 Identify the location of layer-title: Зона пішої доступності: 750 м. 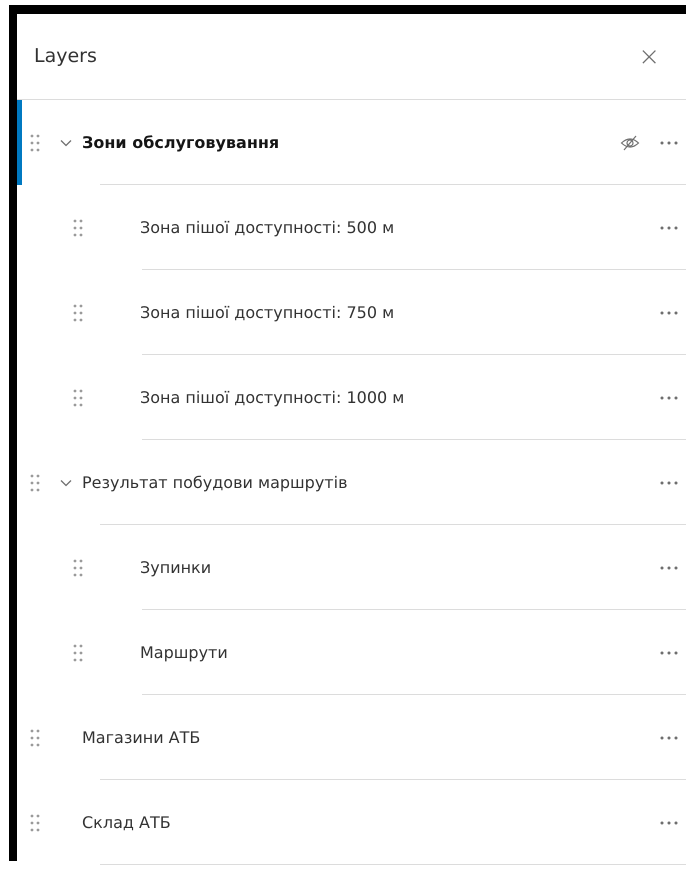
(400, 312).